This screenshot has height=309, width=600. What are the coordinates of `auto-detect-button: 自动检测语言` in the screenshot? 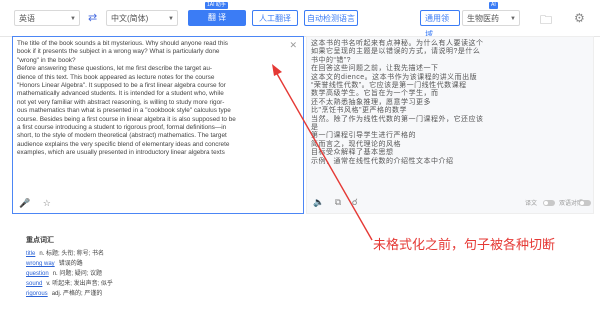 It's located at (331, 18).